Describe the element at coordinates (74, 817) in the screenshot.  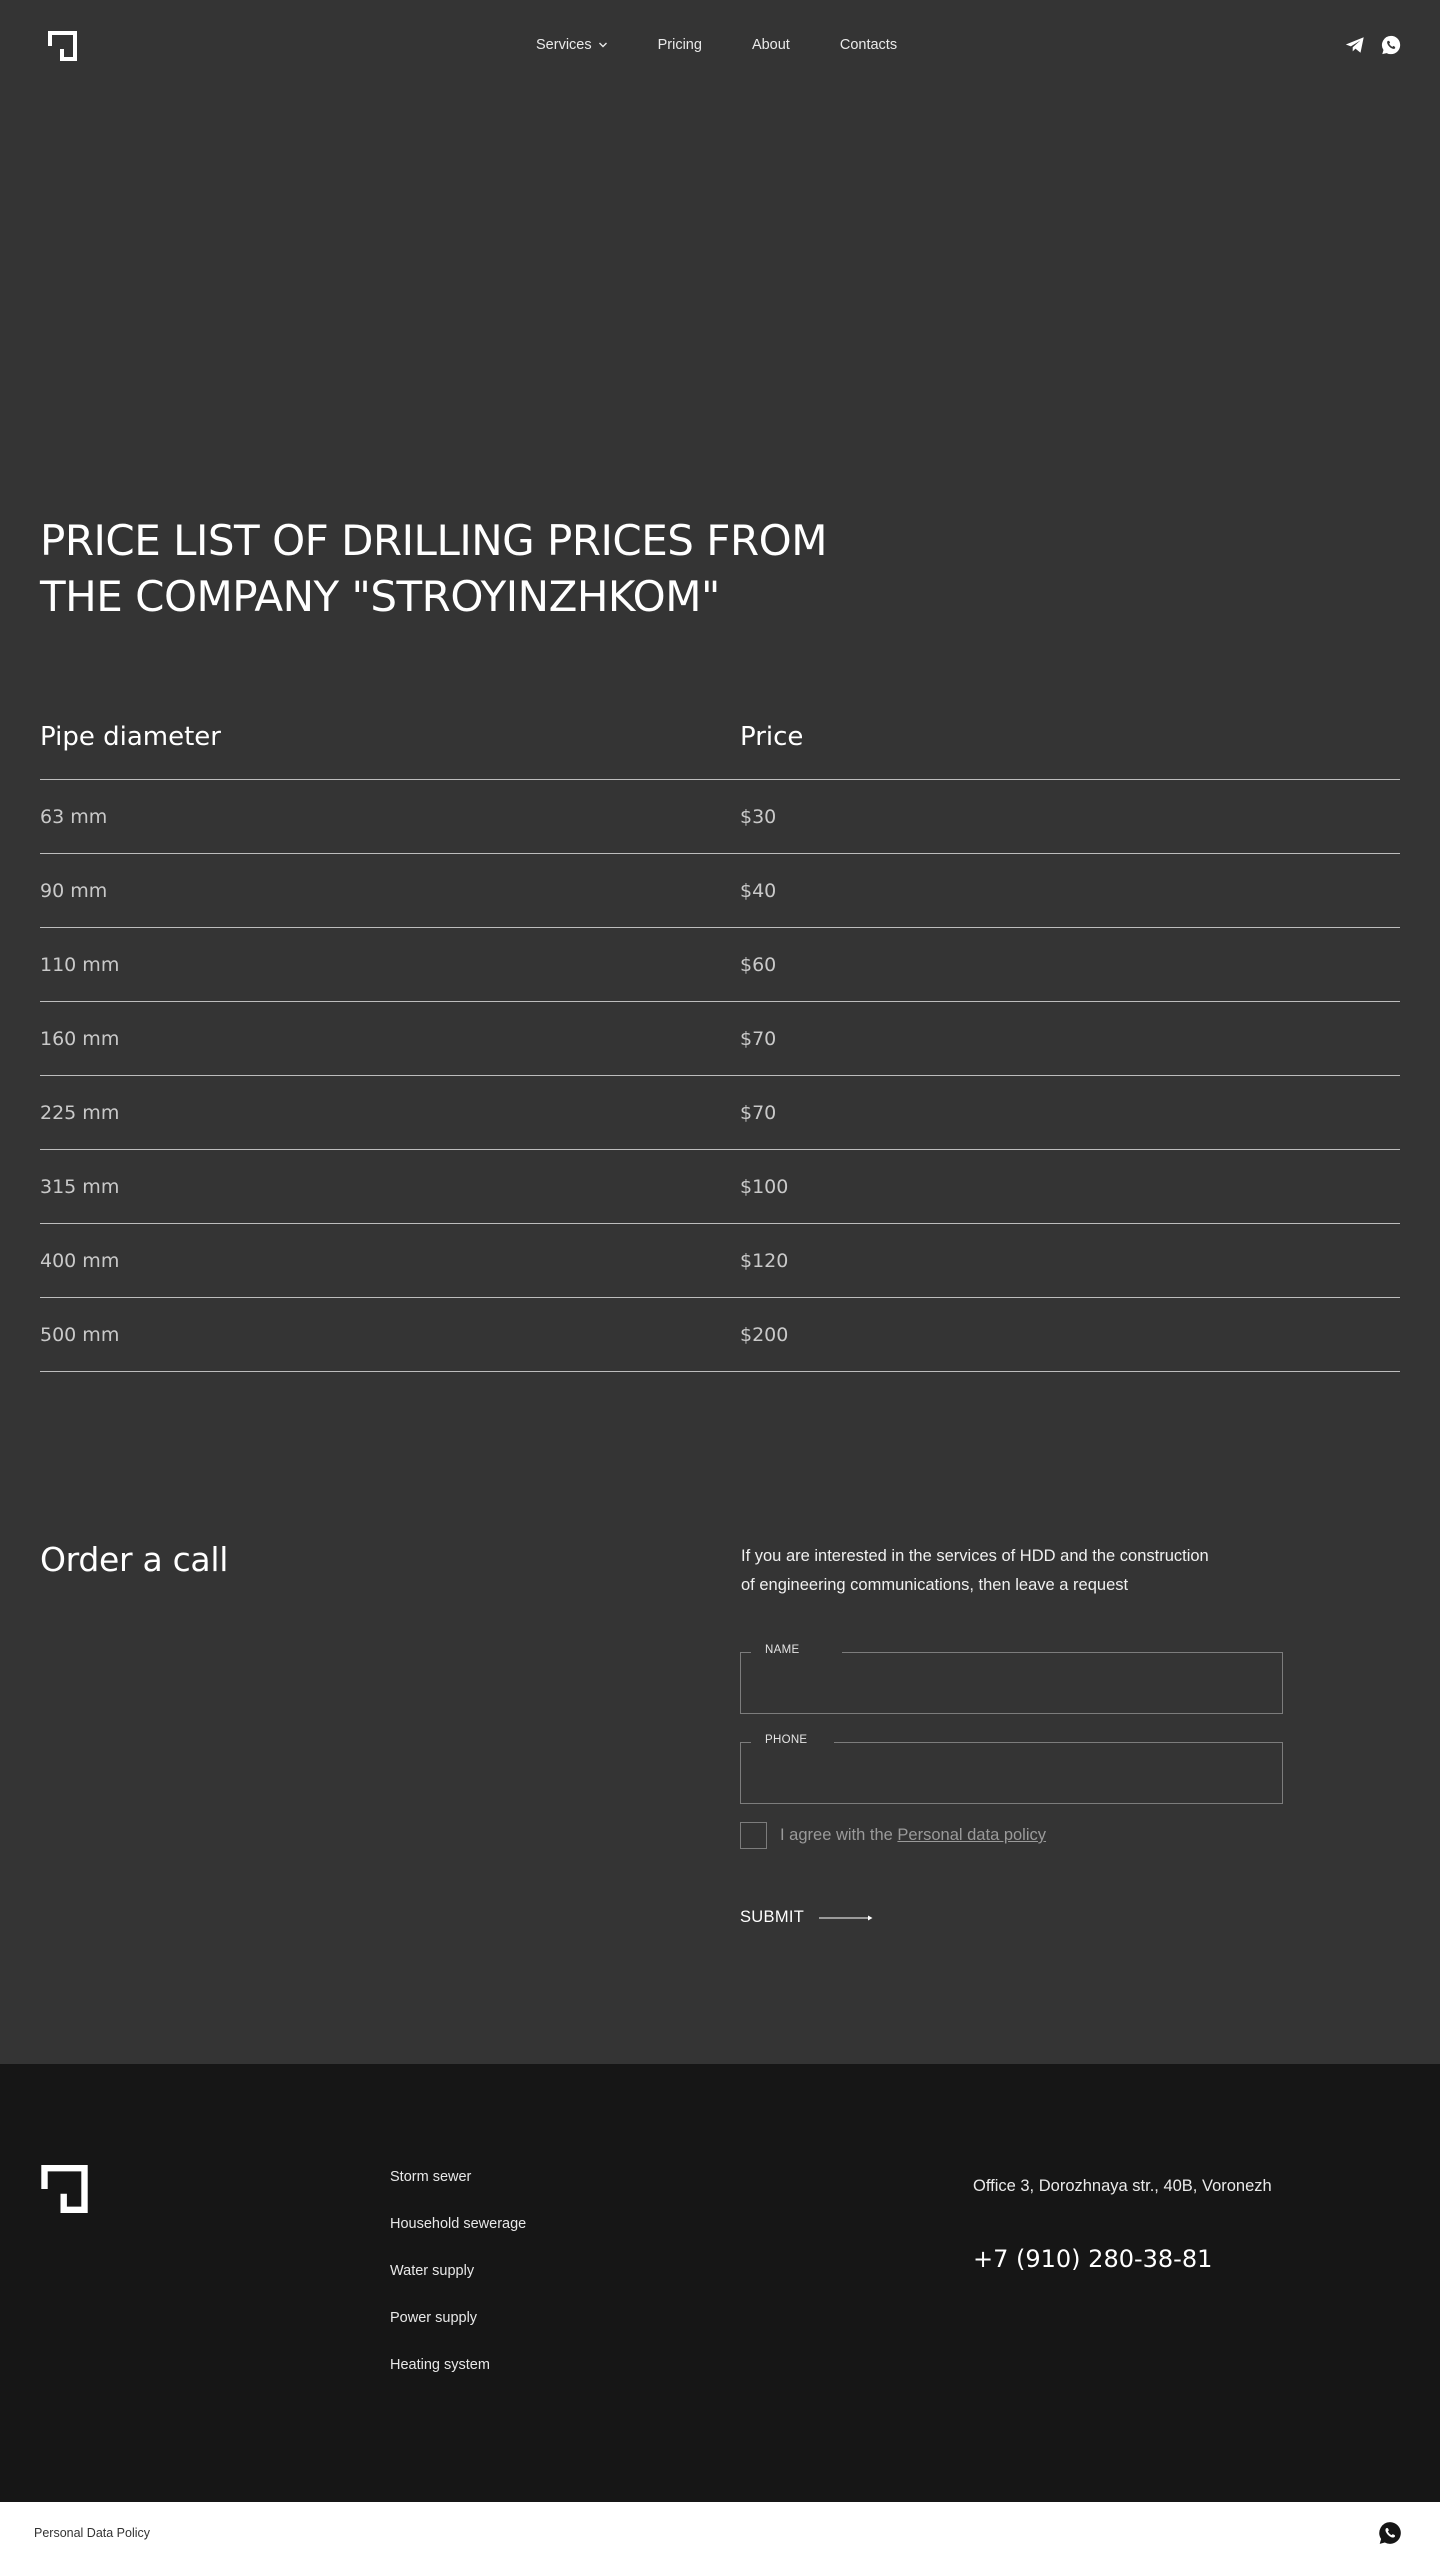
I see `cell-diameter: 63 mm` at that location.